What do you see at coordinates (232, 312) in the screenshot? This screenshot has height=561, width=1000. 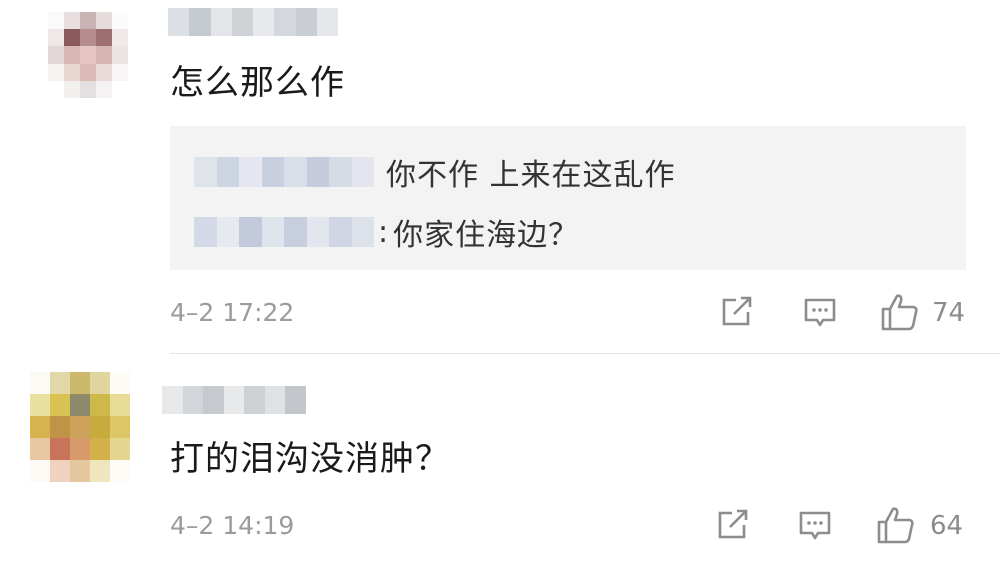 I see `comment-timestamp: 4–2 17:22` at bounding box center [232, 312].